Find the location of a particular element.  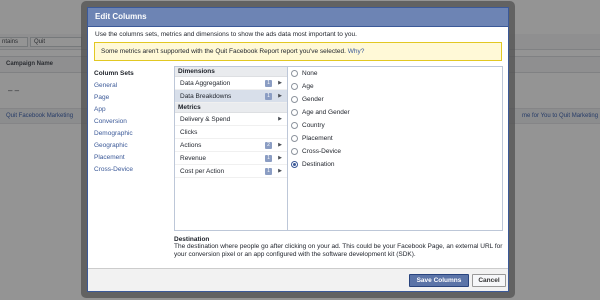

column-set-conversion: Conversion is located at coordinates (134, 122).